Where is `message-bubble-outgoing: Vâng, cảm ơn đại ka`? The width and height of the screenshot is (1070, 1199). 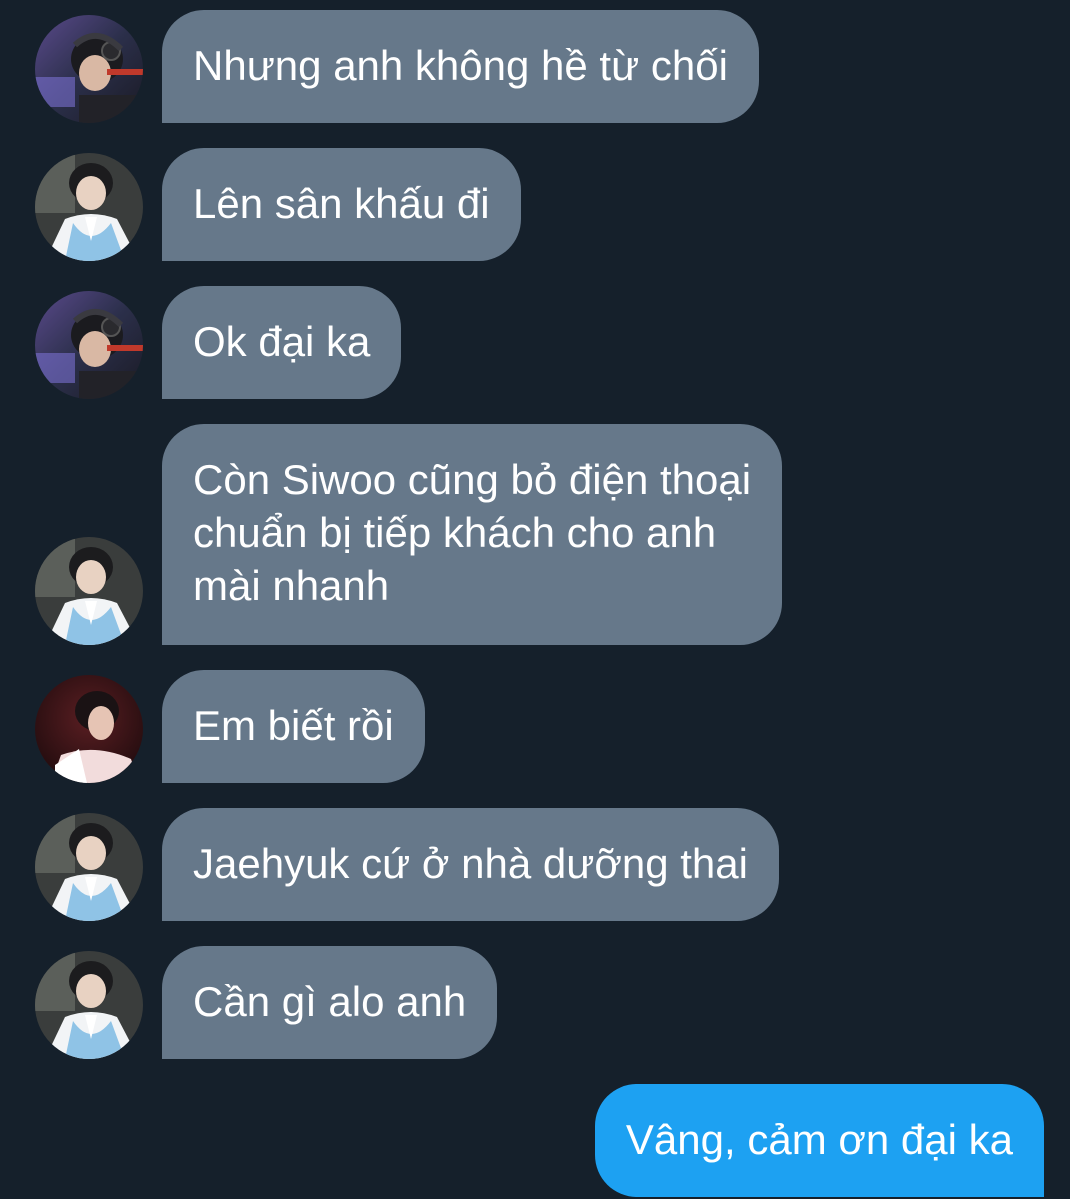 message-bubble-outgoing: Vâng, cảm ơn đại ka is located at coordinates (819, 1140).